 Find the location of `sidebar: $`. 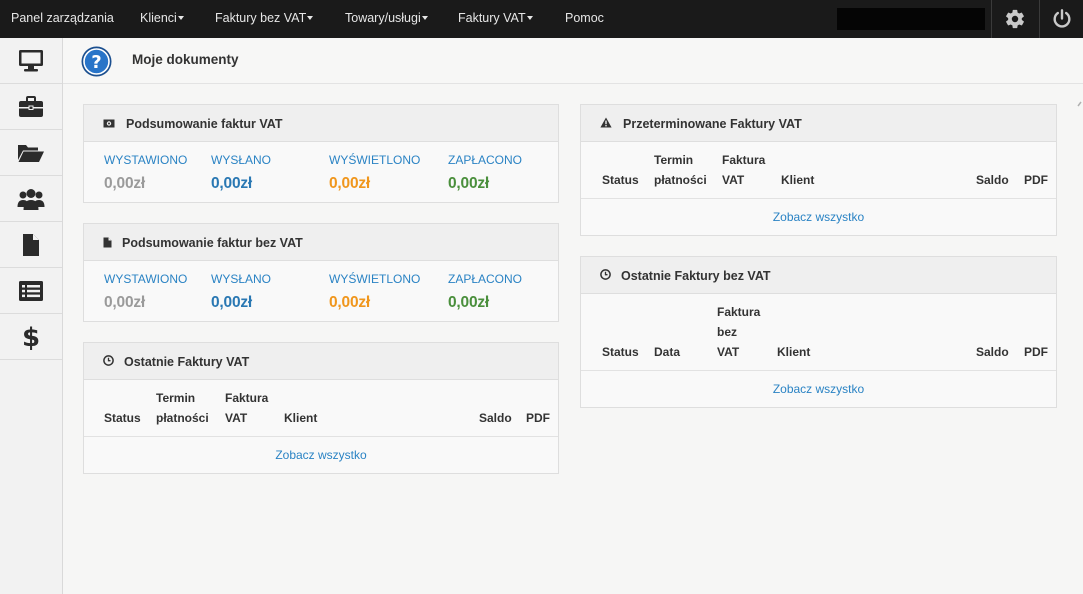

sidebar: $ is located at coordinates (31, 316).